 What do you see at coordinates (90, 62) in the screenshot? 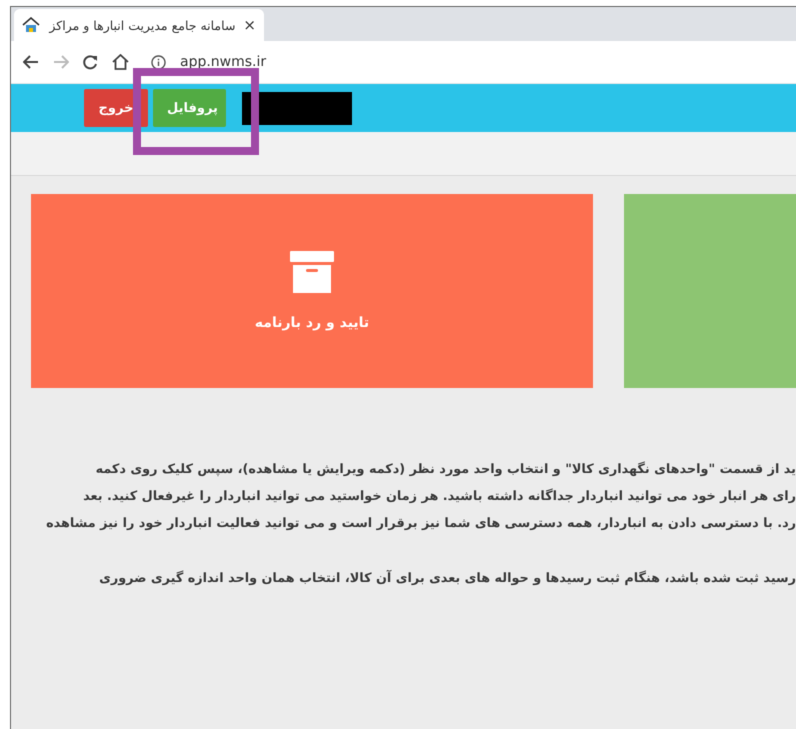
I see `reload-icon` at bounding box center [90, 62].